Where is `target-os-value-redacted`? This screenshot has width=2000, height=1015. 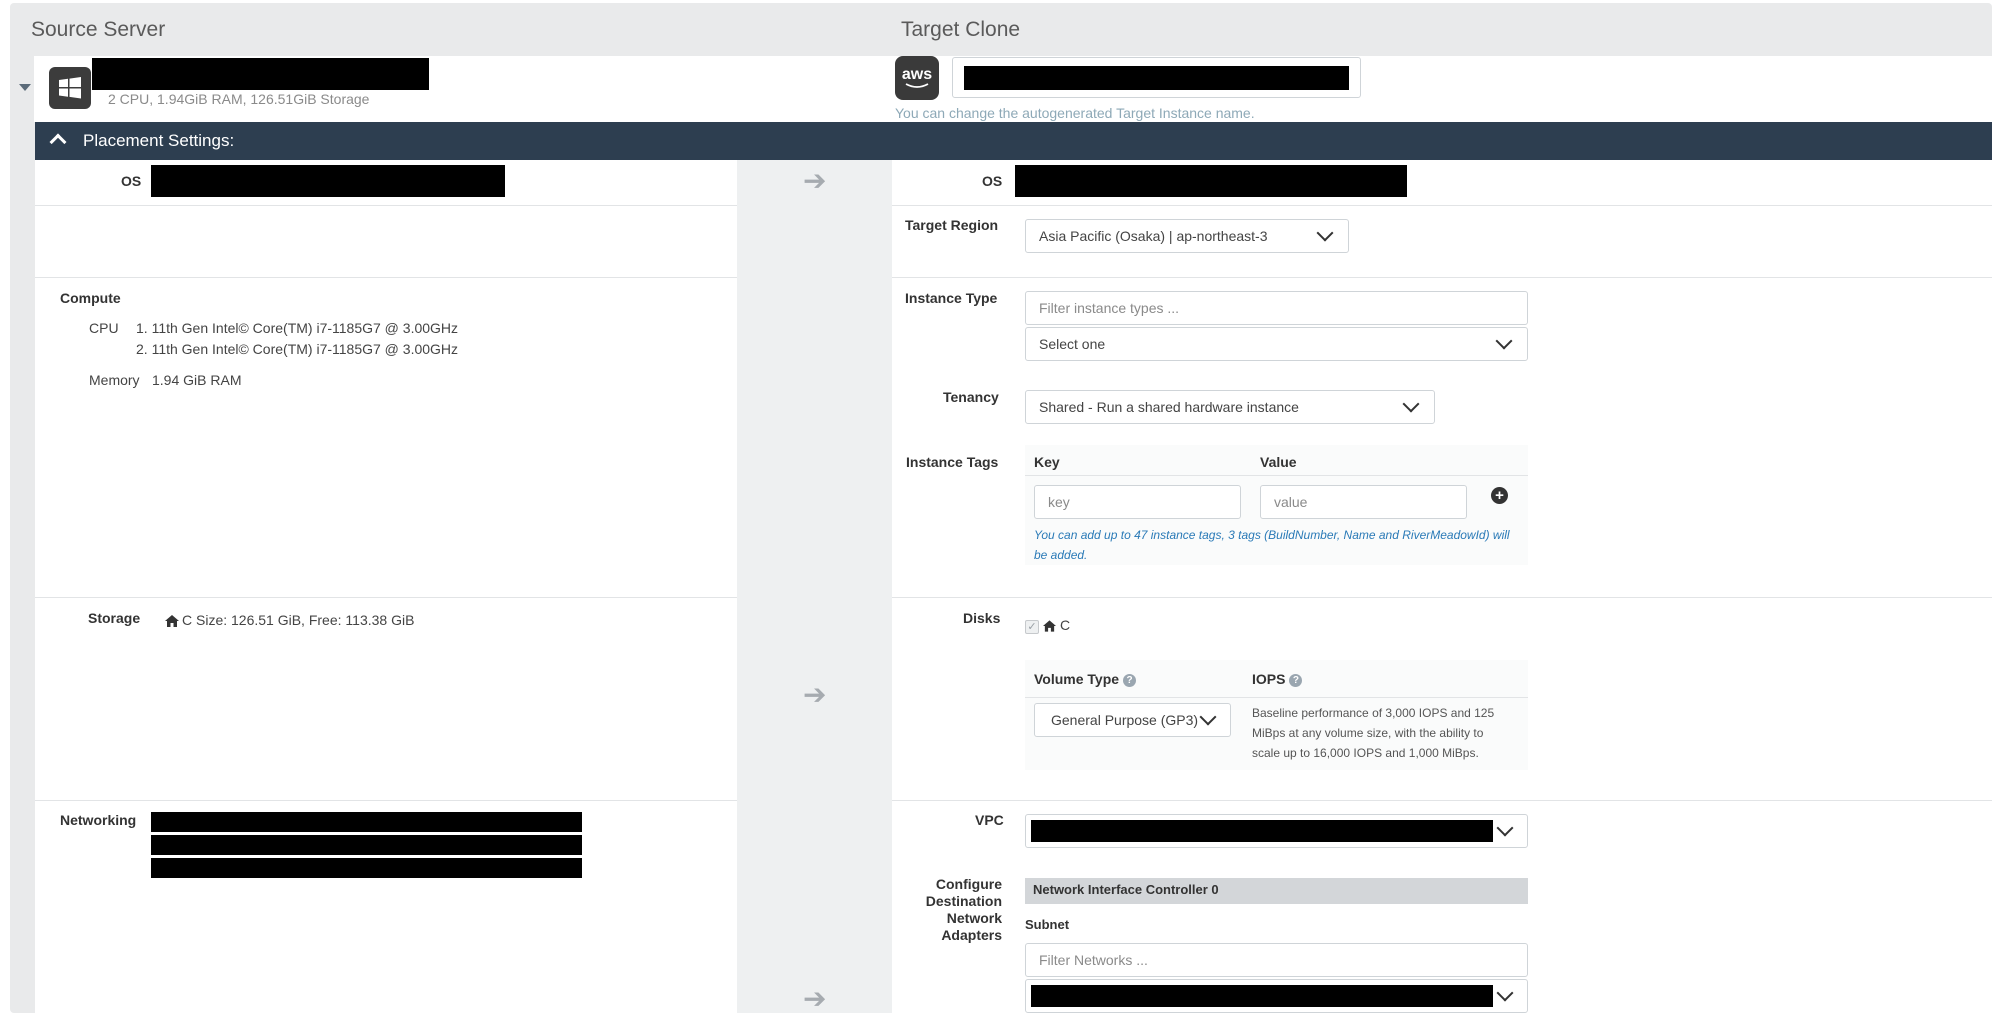
target-os-value-redacted is located at coordinates (1211, 181).